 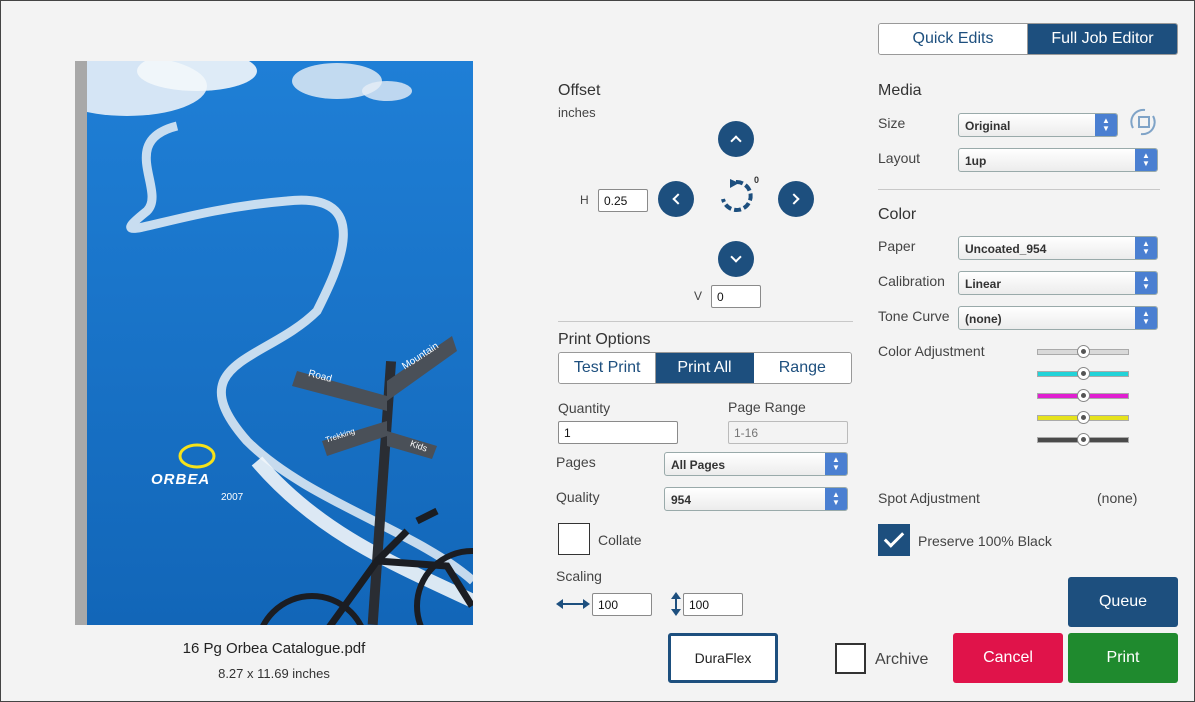 What do you see at coordinates (576, 462) in the screenshot?
I see `pages-label: Pages` at bounding box center [576, 462].